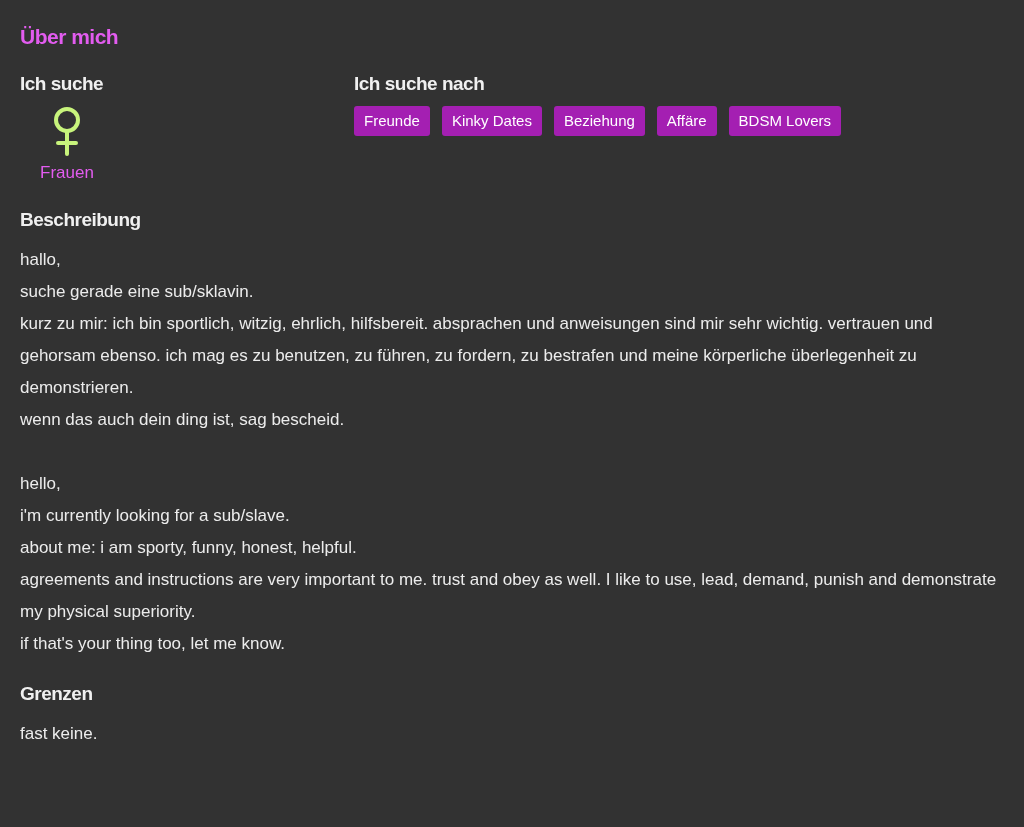 The width and height of the screenshot is (1024, 827). Describe the element at coordinates (59, 733) in the screenshot. I see `limits-text: fast keine.` at that location.